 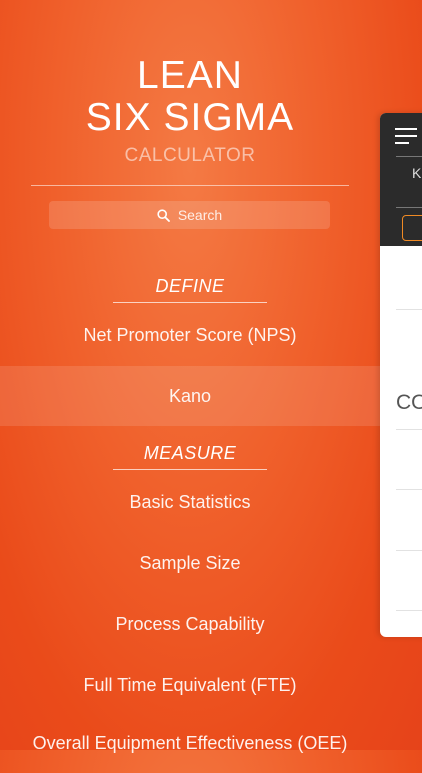 I want to click on menu-item-kano: Kano, so click(x=190, y=396).